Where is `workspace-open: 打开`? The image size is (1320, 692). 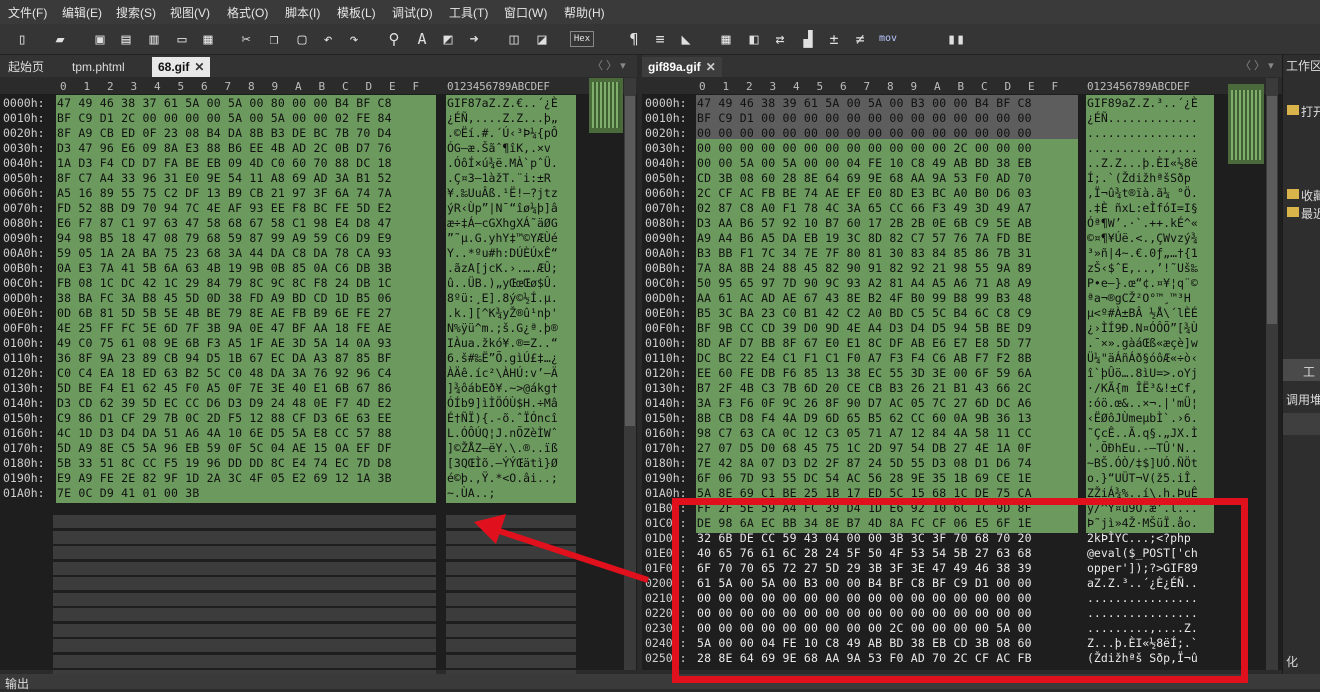 workspace-open: 打开 is located at coordinates (1310, 111).